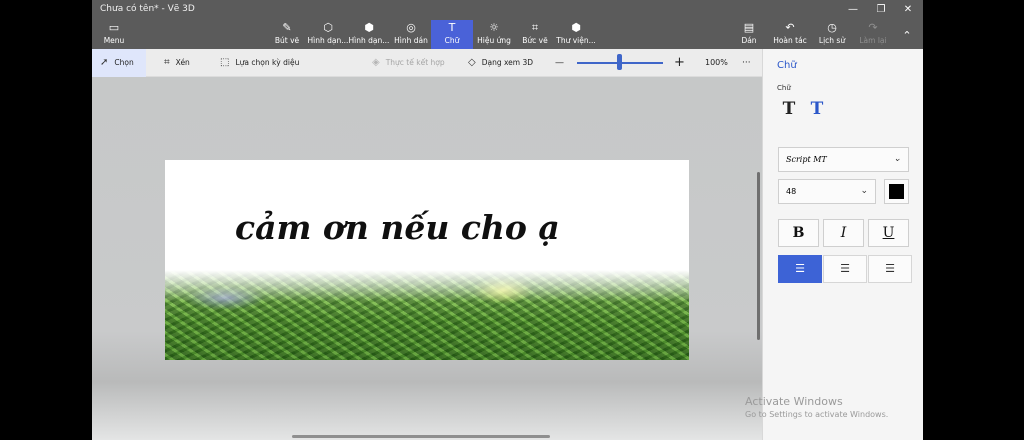  What do you see at coordinates (411, 27) in the screenshot?
I see `sticker-icon: ◎` at bounding box center [411, 27].